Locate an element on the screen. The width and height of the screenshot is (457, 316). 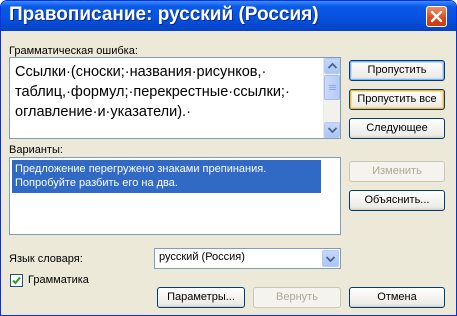
checkmark-icon is located at coordinates (16, 280).